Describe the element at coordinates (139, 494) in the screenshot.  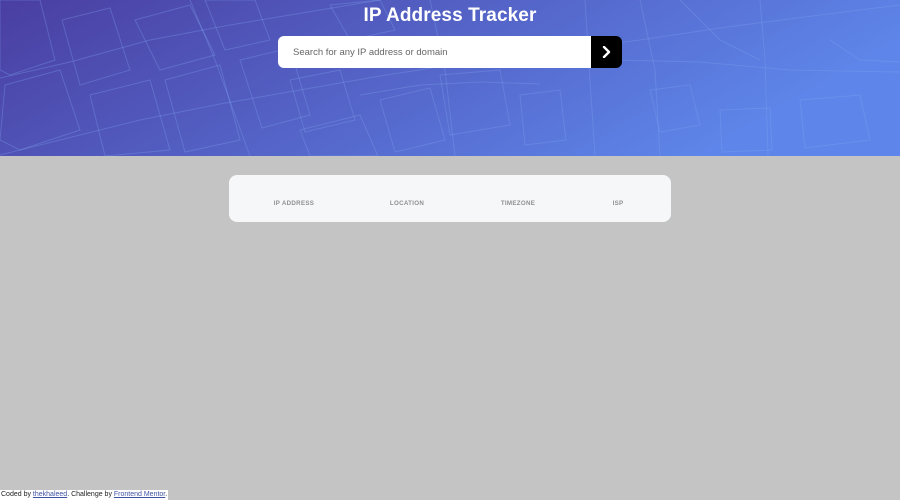
I see `frontend-mentor-link: Frontend Mentor` at that location.